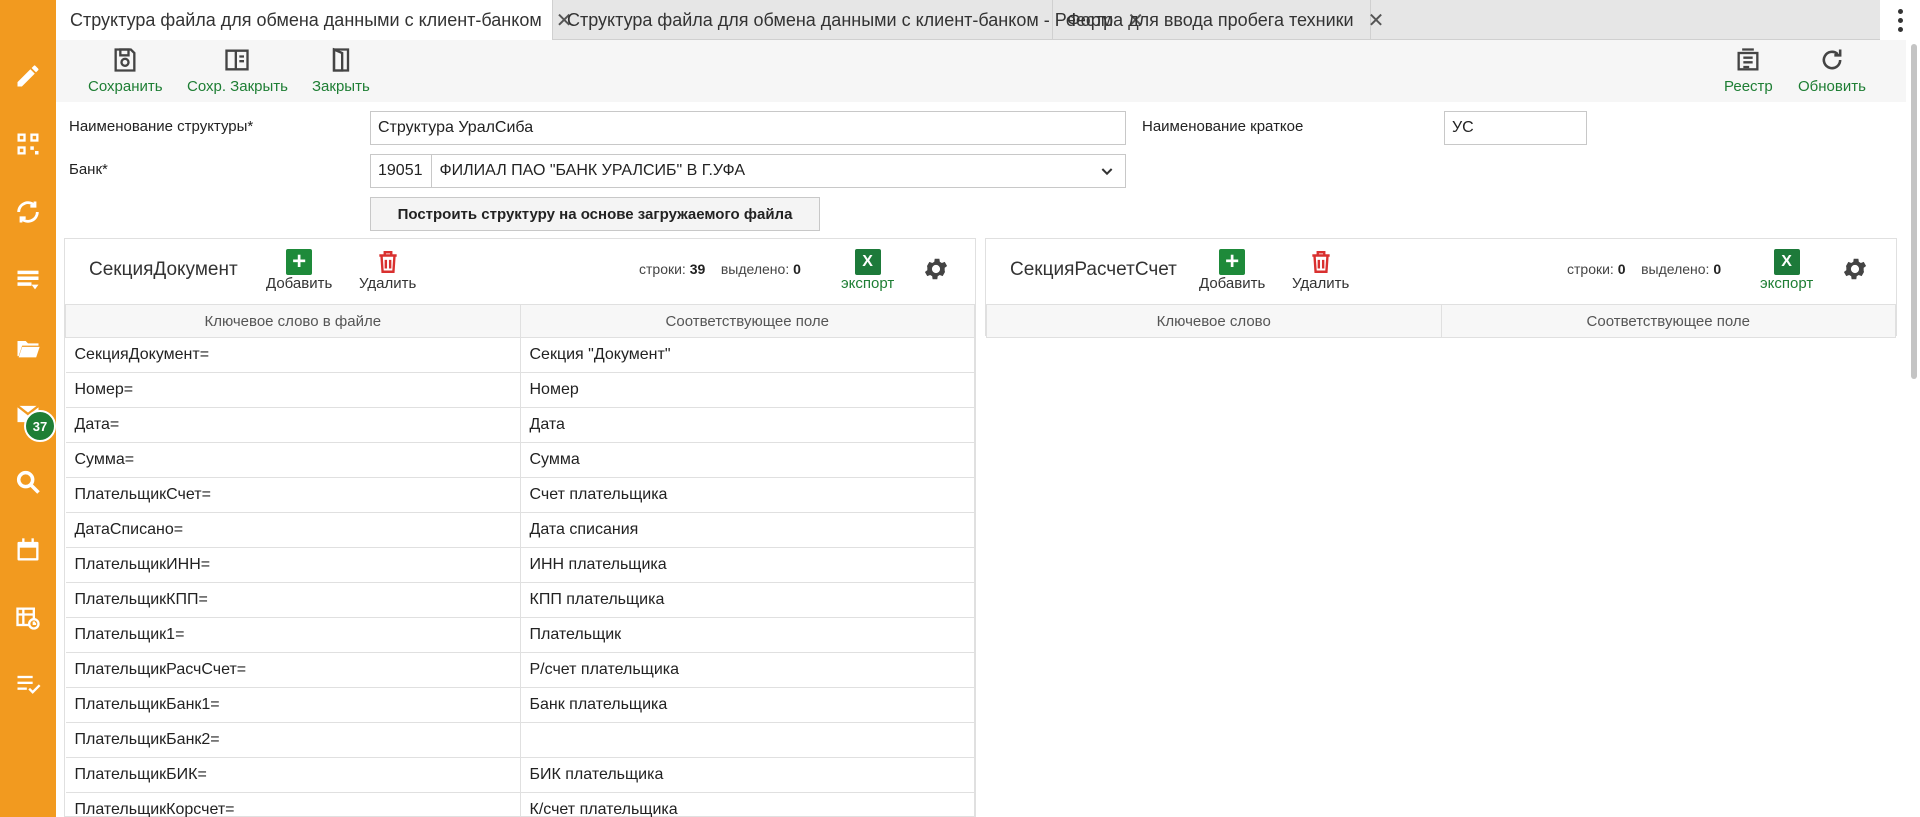  What do you see at coordinates (28, 144) in the screenshot?
I see `qr-code-icon` at bounding box center [28, 144].